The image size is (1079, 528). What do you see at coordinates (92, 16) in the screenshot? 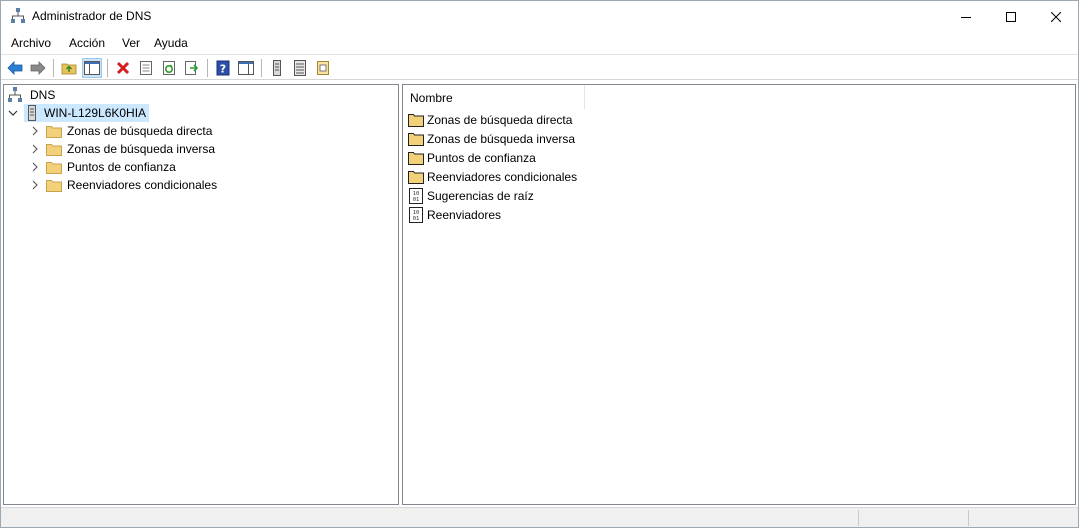
I see `window-title: Administrador de DNS` at bounding box center [92, 16].